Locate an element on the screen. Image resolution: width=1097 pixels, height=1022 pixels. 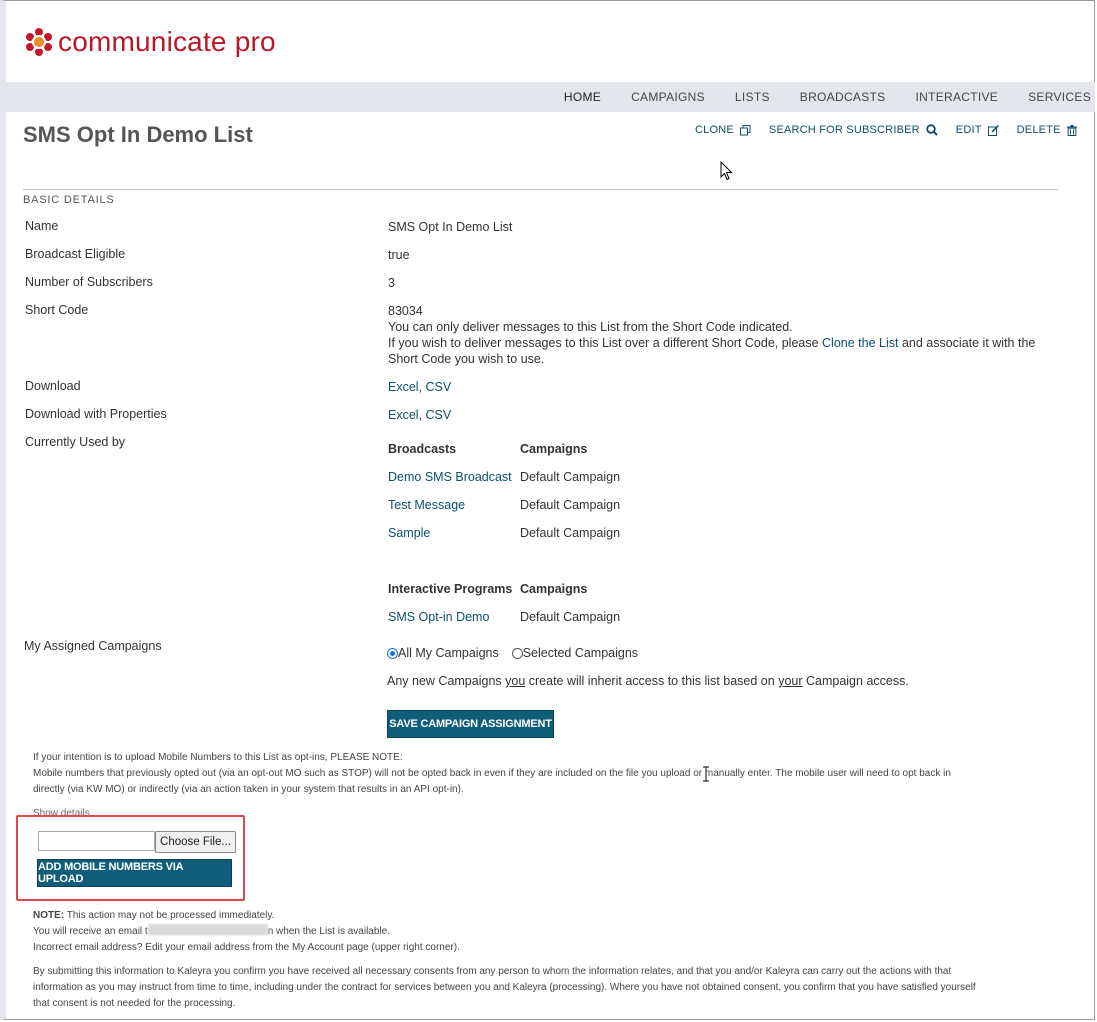
name-label: Name is located at coordinates (42, 226).